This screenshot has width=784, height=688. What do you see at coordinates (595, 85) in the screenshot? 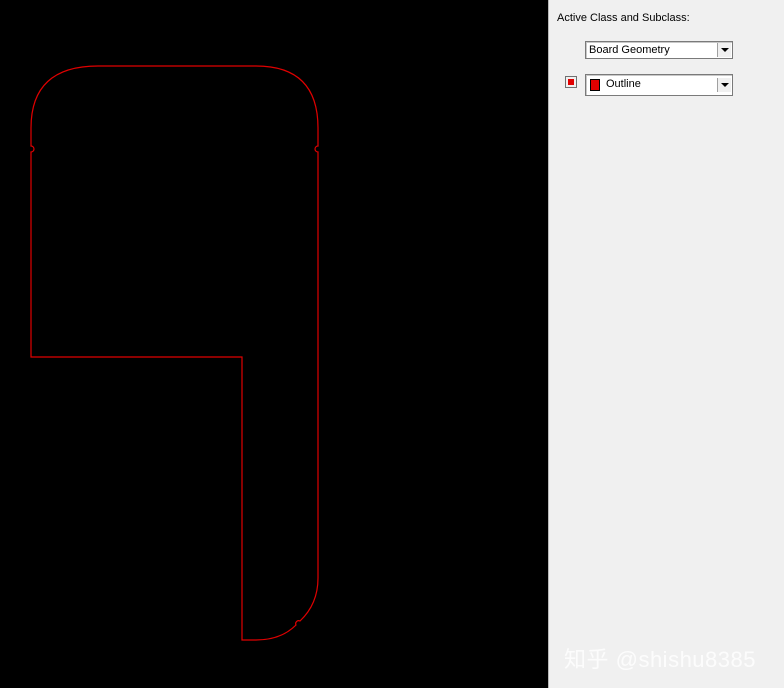
I see `color-swatch-icon` at bounding box center [595, 85].